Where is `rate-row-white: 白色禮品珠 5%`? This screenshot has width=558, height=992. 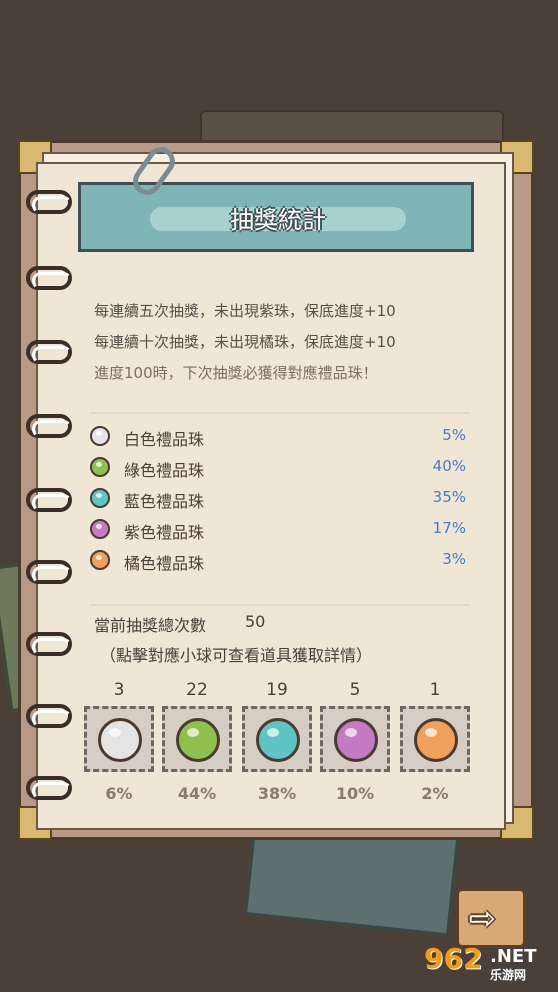 rate-row-white: 白色禮品珠 5% is located at coordinates (280, 437).